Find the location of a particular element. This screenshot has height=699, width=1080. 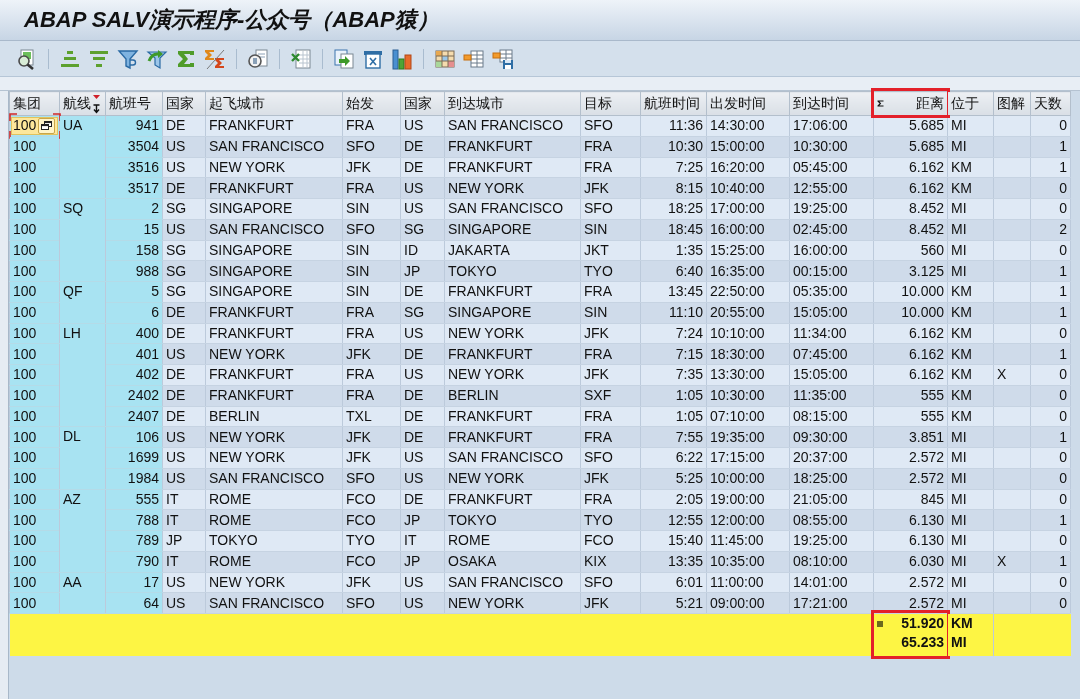

table-cell: 18:25:00 is located at coordinates (831, 478).